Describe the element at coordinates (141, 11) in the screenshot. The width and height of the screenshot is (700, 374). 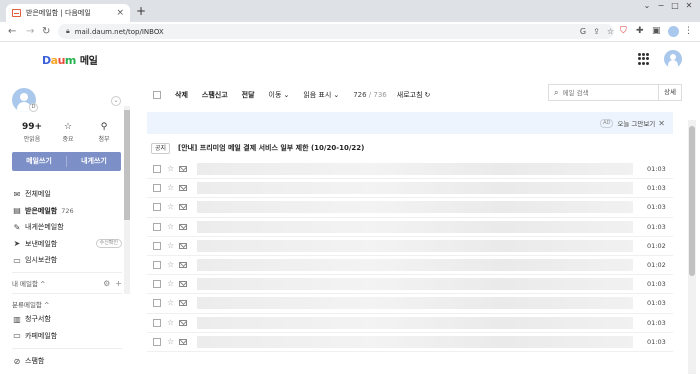
I see `new-tab-button: +` at that location.